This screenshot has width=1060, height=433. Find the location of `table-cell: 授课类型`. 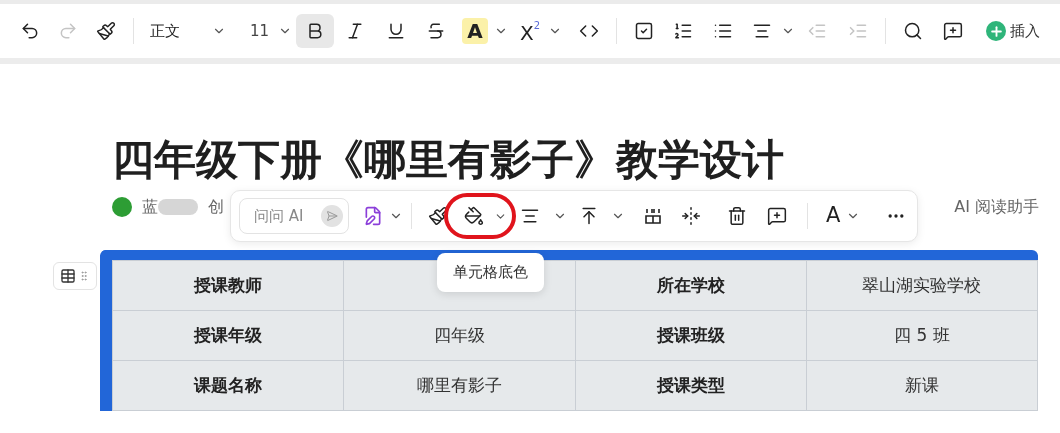

table-cell: 授课类型 is located at coordinates (691, 385).